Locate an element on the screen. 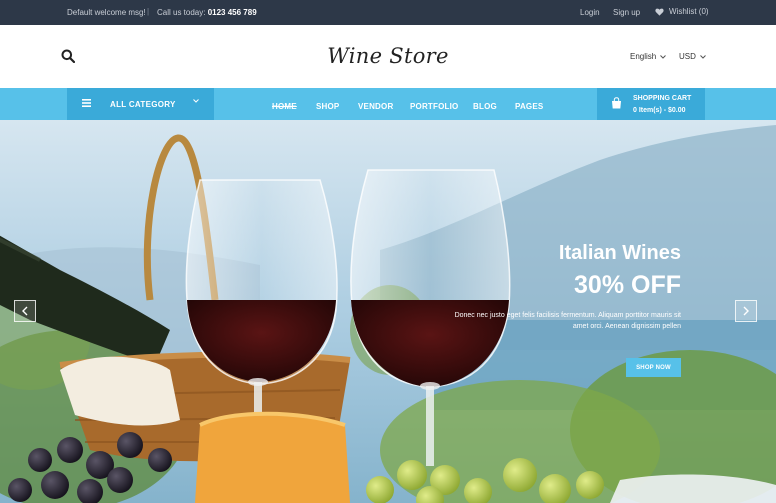  language-selector: English is located at coordinates (648, 56).